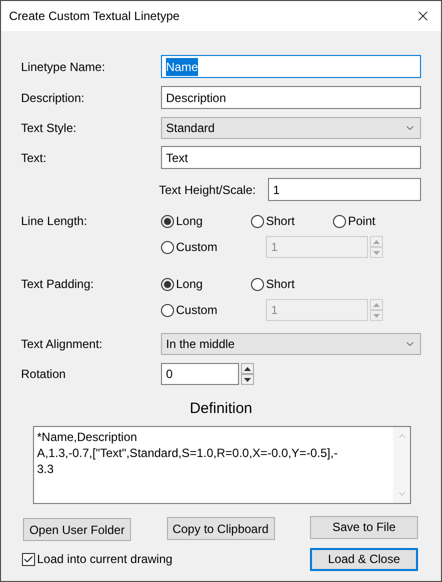 The width and height of the screenshot is (442, 582). What do you see at coordinates (364, 559) in the screenshot?
I see `dialog-button: Load & Close` at bounding box center [364, 559].